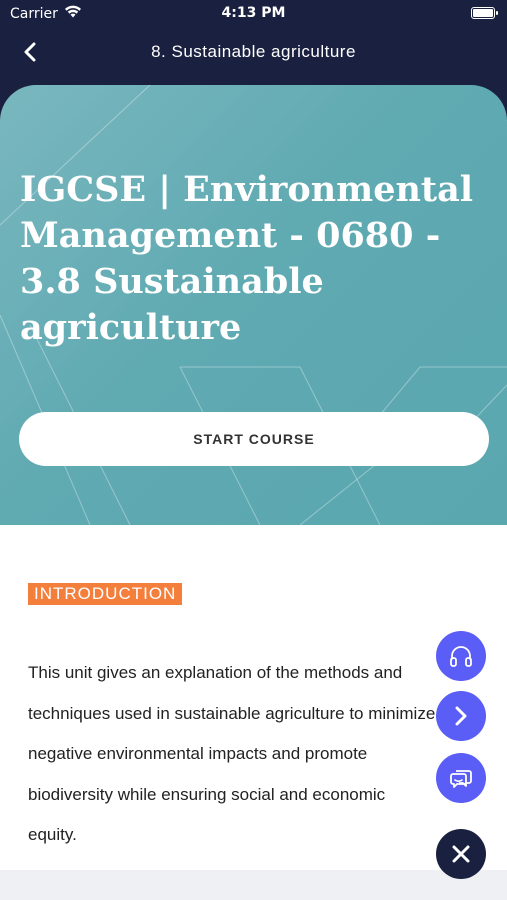 This screenshot has width=507, height=900. Describe the element at coordinates (484, 13) in the screenshot. I see `battery-icon` at that location.